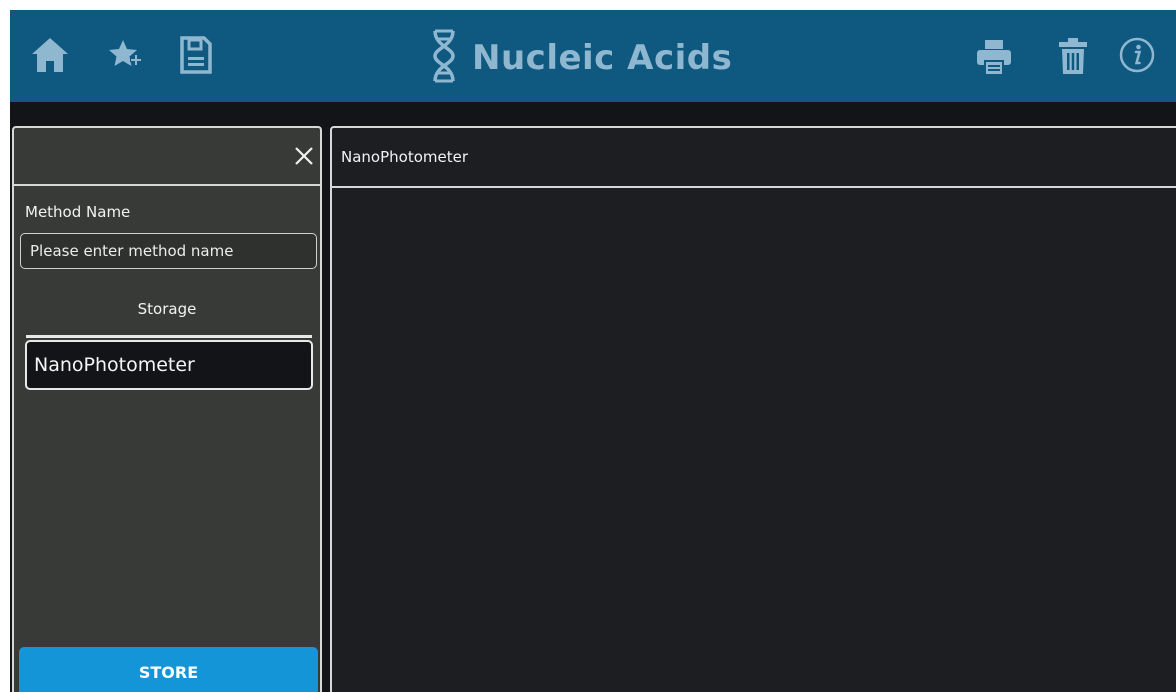 Image resolution: width=1176 pixels, height=692 pixels. I want to click on content-panel-header: NanoPhotometer, so click(754, 158).